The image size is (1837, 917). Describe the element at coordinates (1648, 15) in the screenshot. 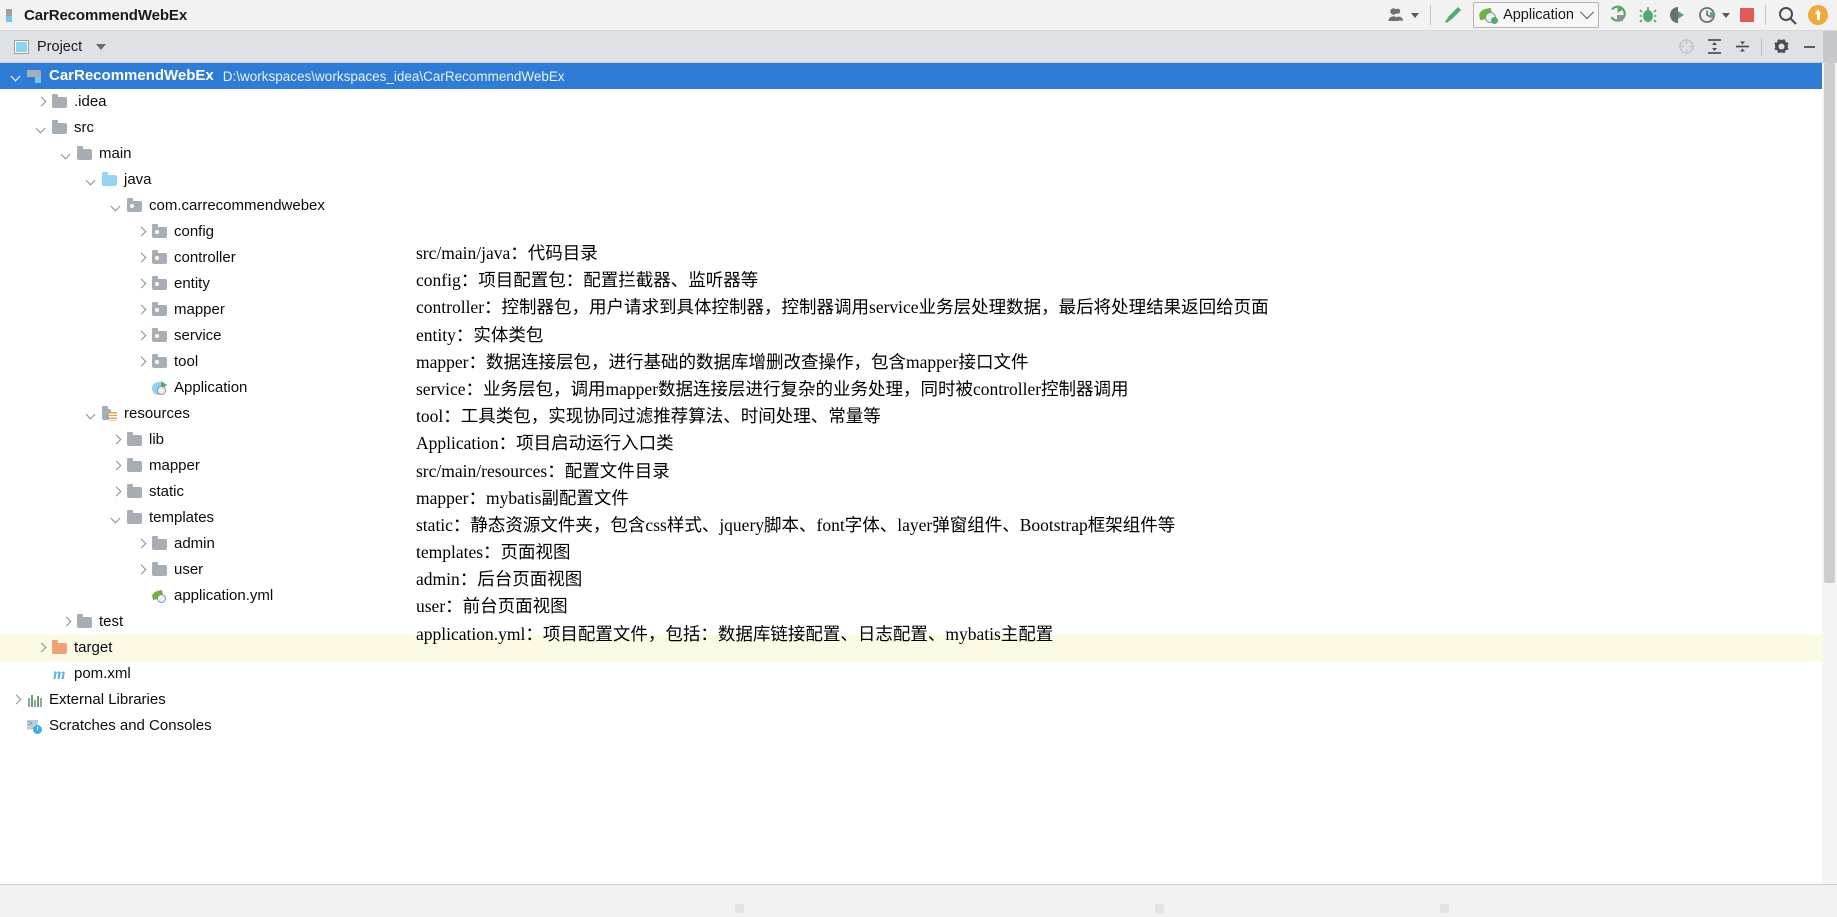

I see `debug-button` at that location.